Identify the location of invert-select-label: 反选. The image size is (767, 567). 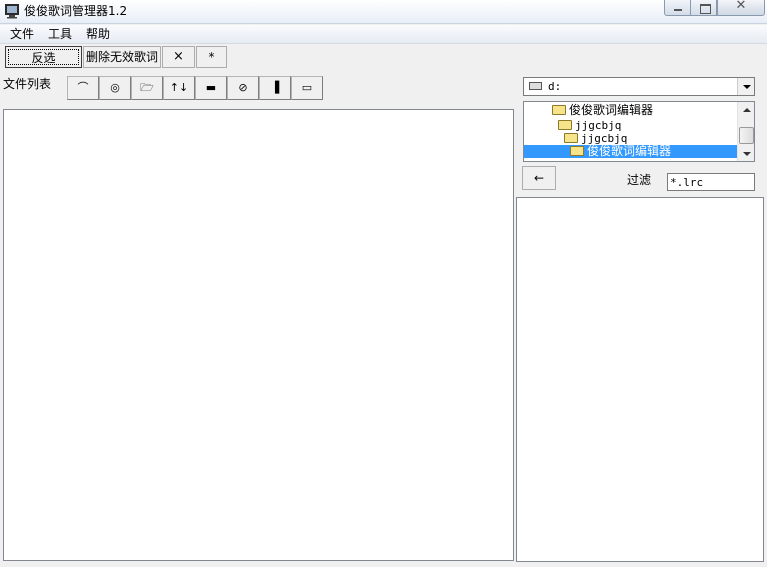
(43, 57).